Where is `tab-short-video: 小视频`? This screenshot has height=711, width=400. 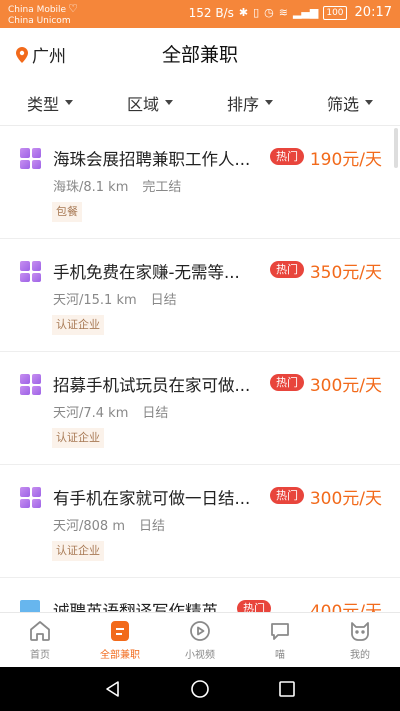 tab-short-video: 小视频 is located at coordinates (200, 640).